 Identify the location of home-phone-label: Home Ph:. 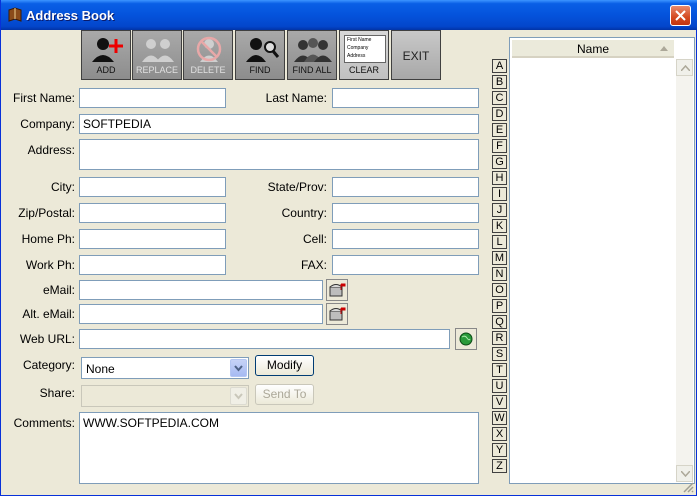
(48, 239).